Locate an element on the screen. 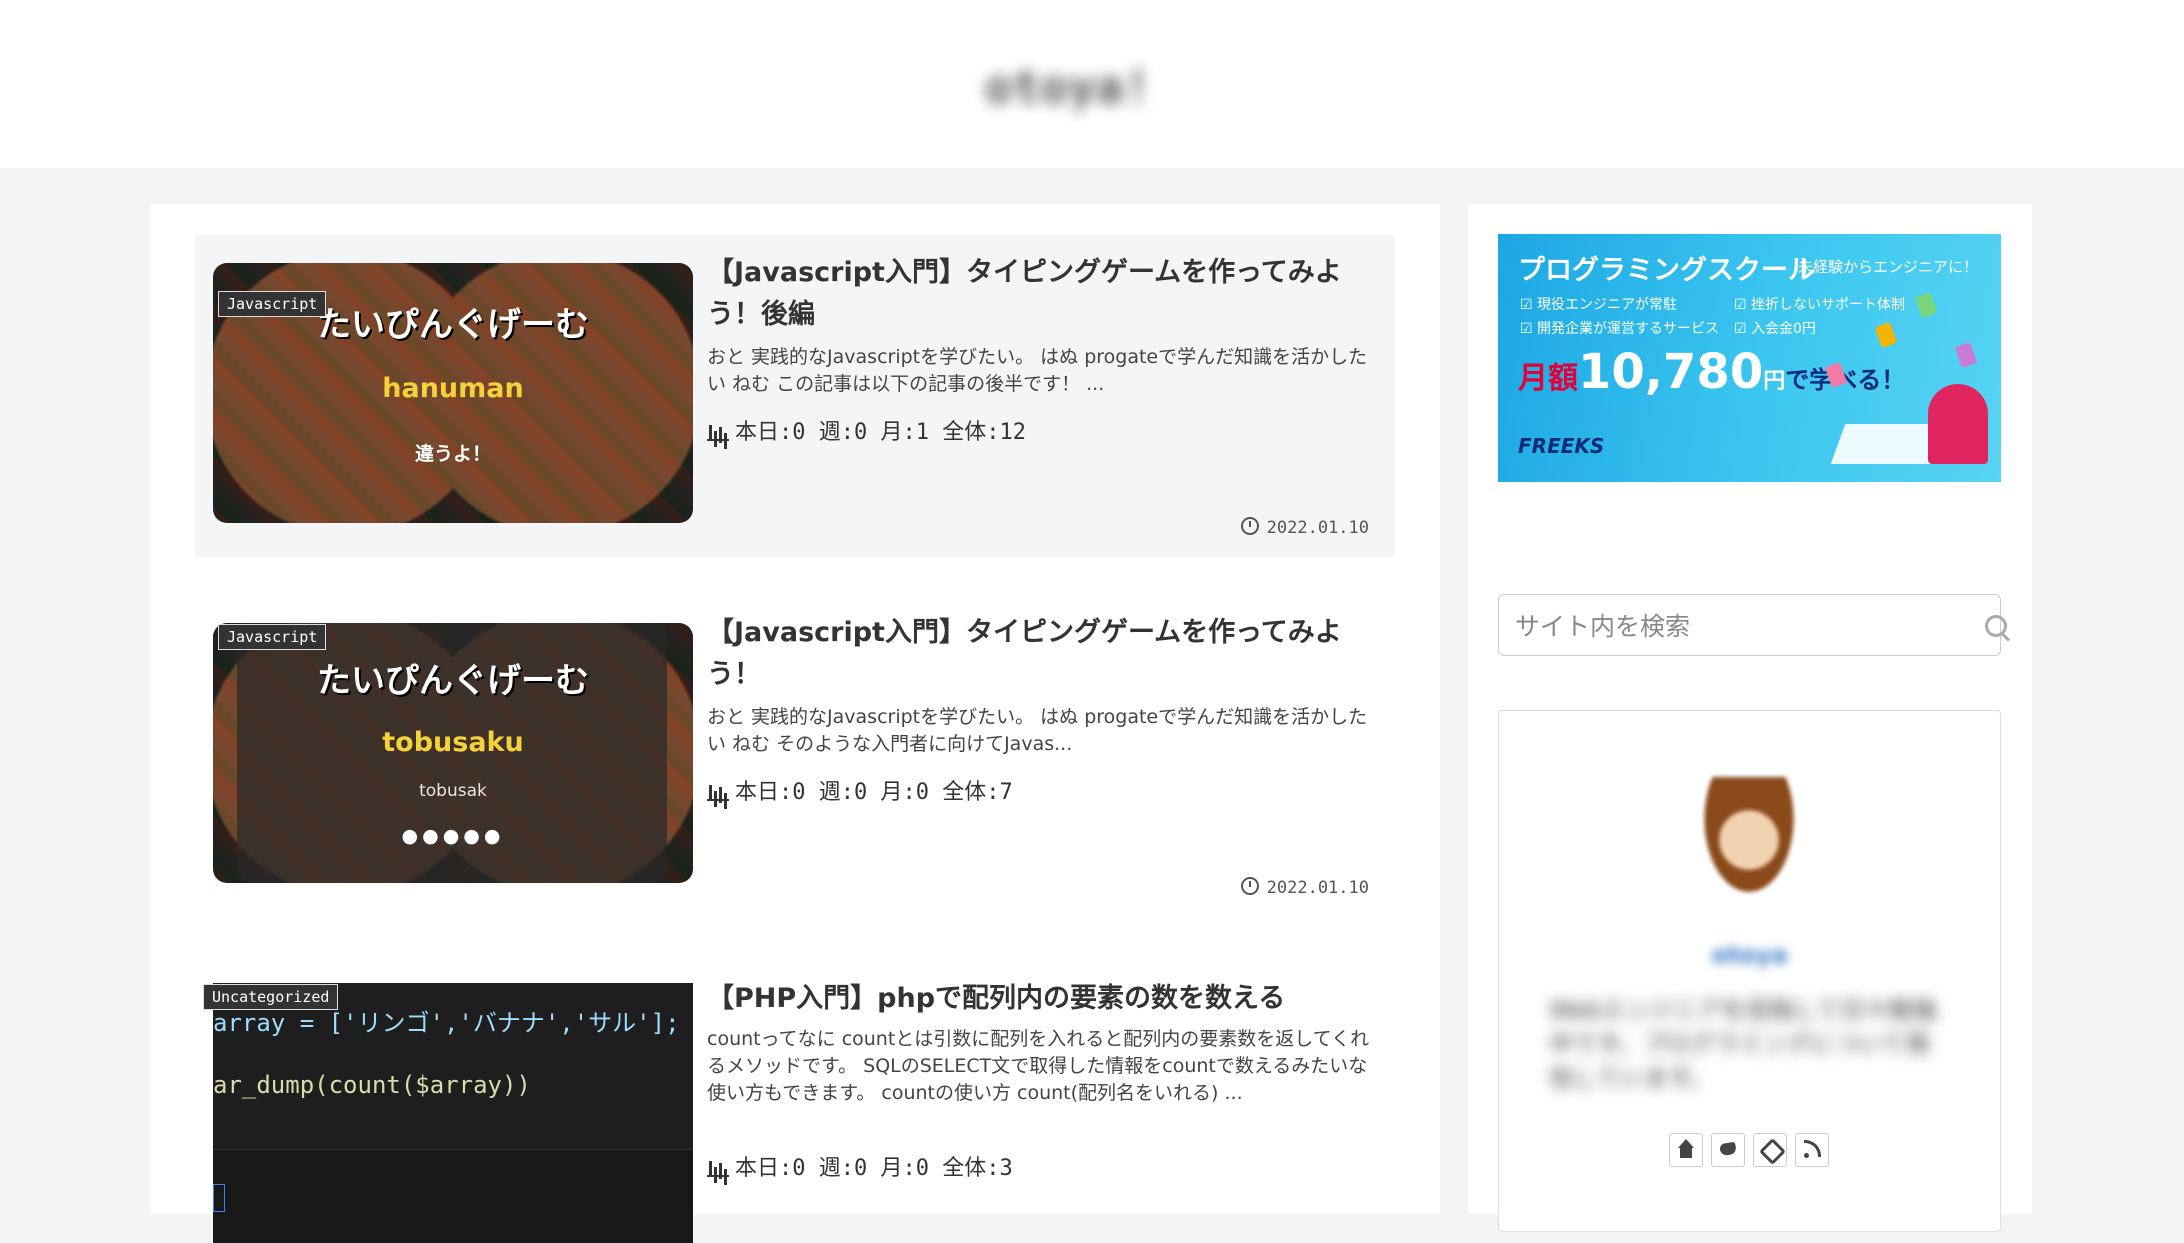 The image size is (2184, 1243). post-stats: 本日:0 週:0 月:0 全体:3 is located at coordinates (860, 1166).